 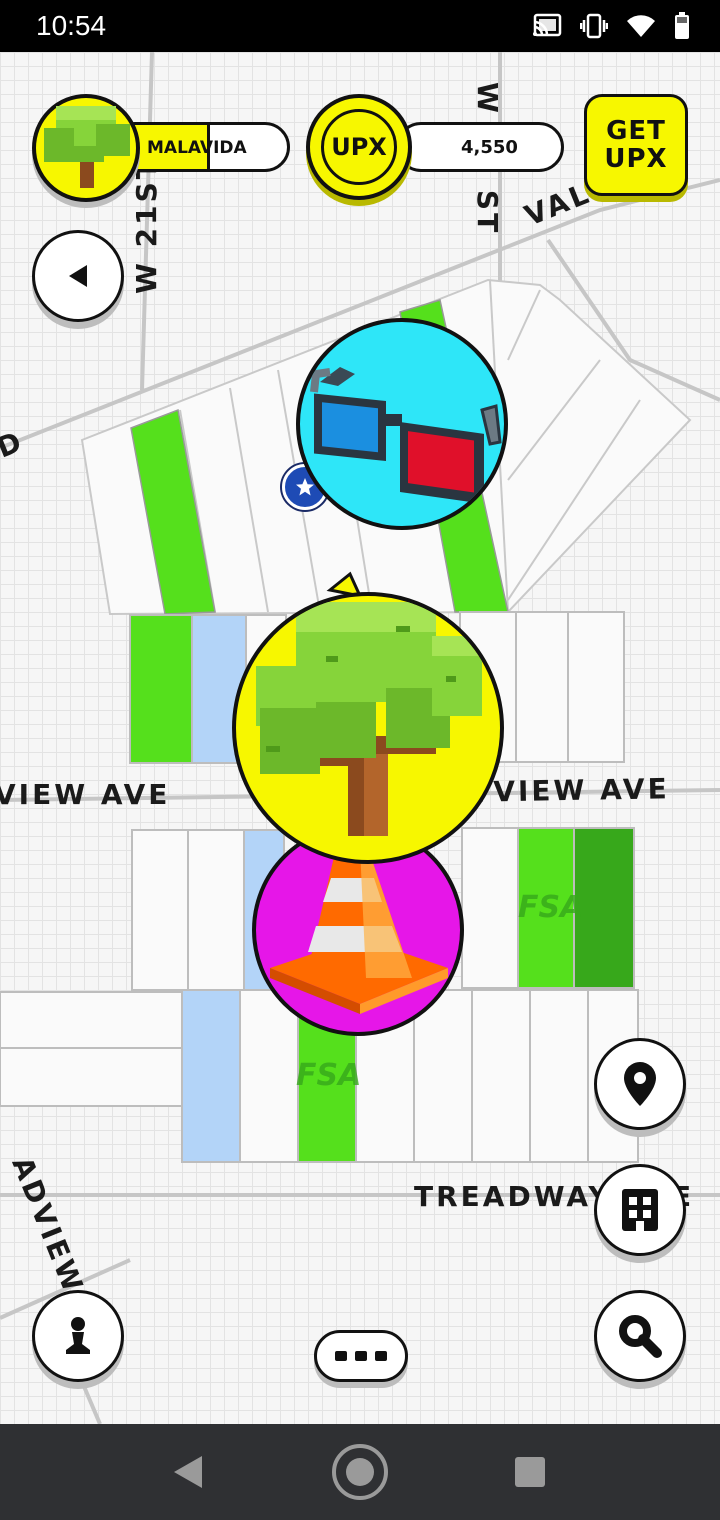 I want to click on get-upx-line1: GET, so click(x=636, y=131).